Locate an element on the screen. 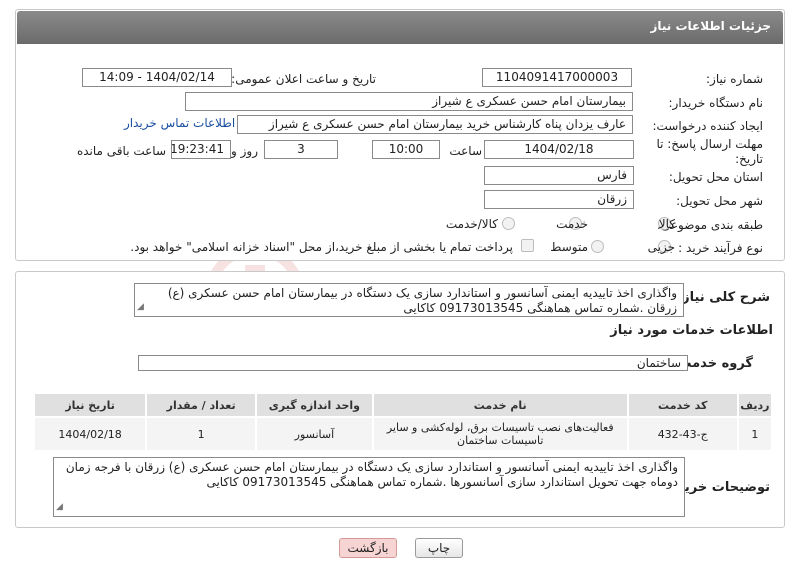 This screenshot has width=788, height=574. col-need-date: تاریخ نیاز is located at coordinates (90, 405).